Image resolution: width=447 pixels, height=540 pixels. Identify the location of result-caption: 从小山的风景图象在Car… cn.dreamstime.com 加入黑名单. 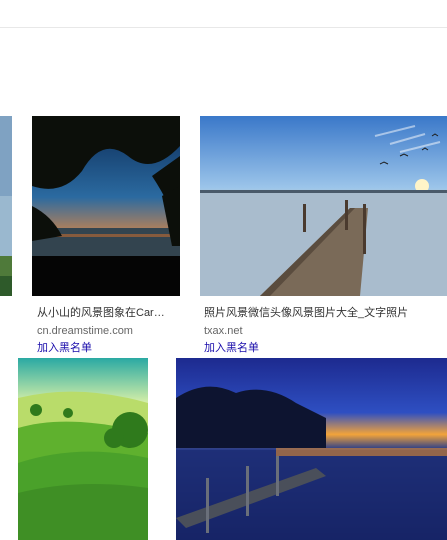
(108, 330).